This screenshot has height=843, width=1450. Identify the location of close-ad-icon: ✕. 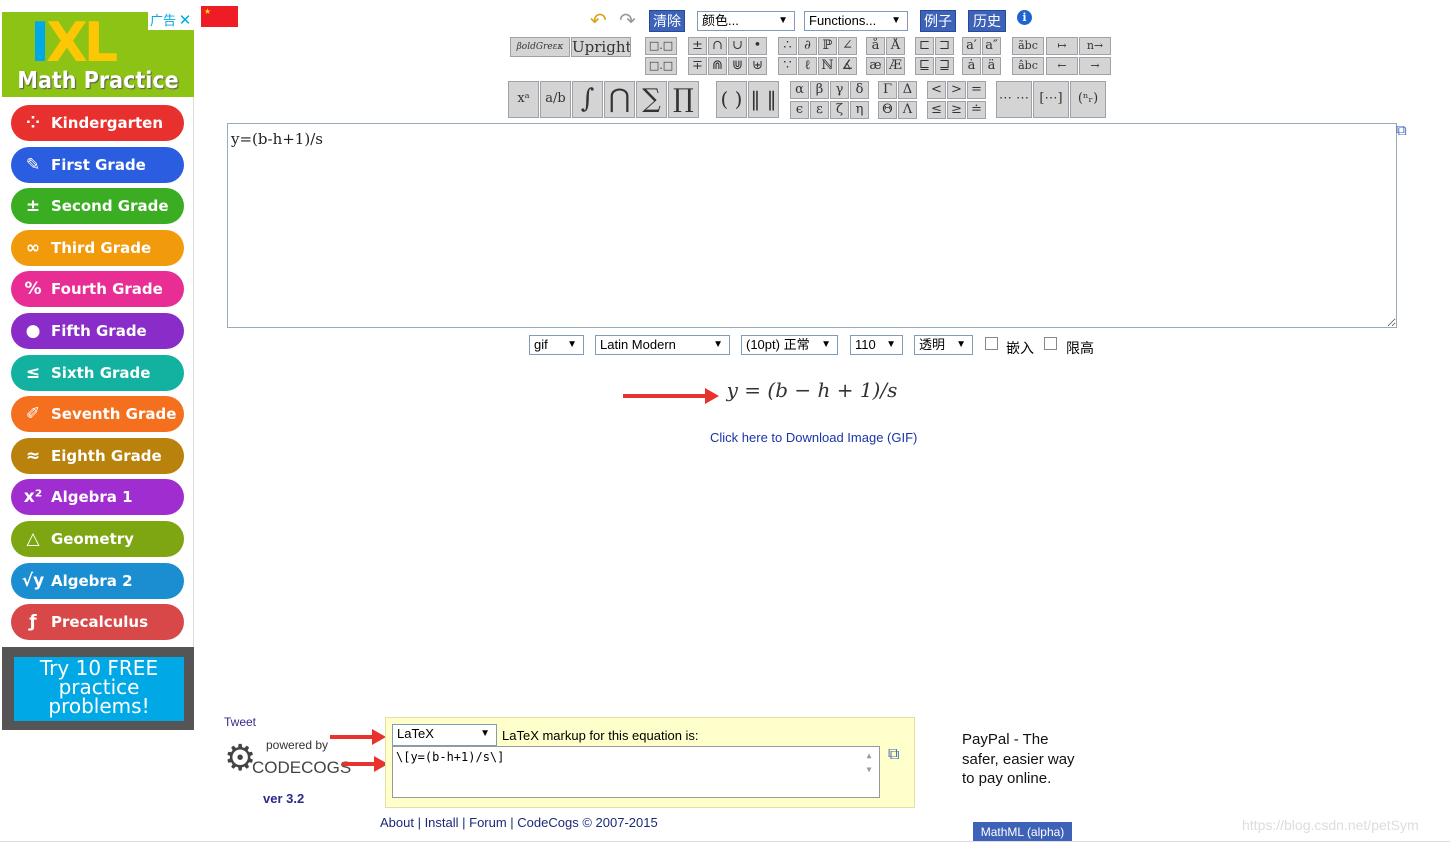
(185, 21).